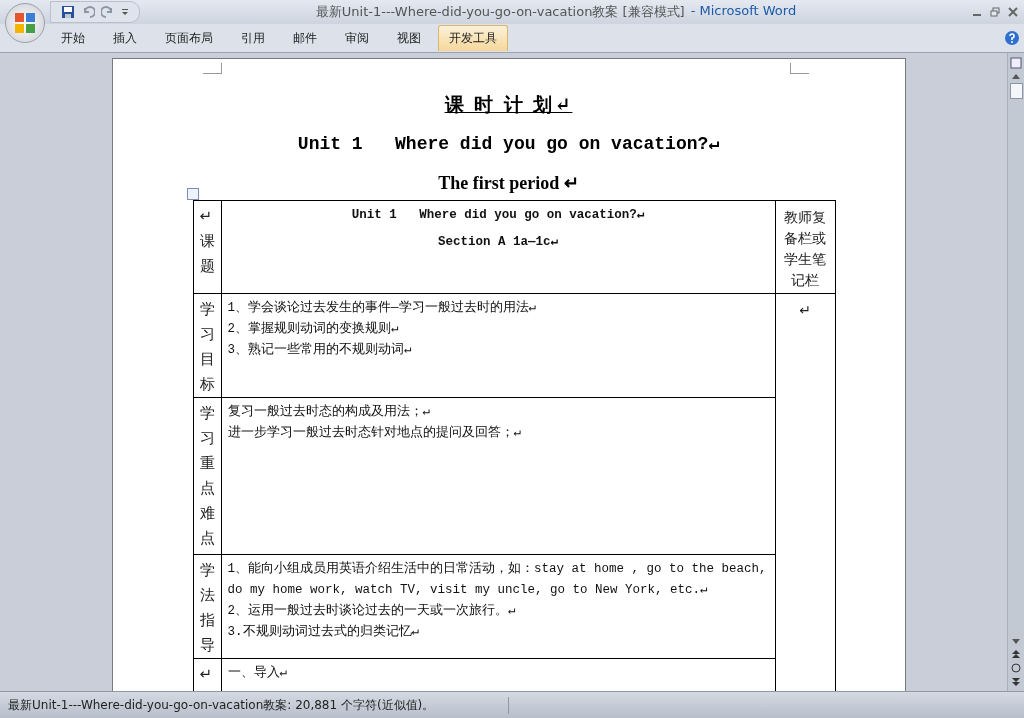  Describe the element at coordinates (500, 12) in the screenshot. I see `window-title: 最新Unit-1---Where-did-you-go-on-vacation教案 [兼容模式]` at that location.